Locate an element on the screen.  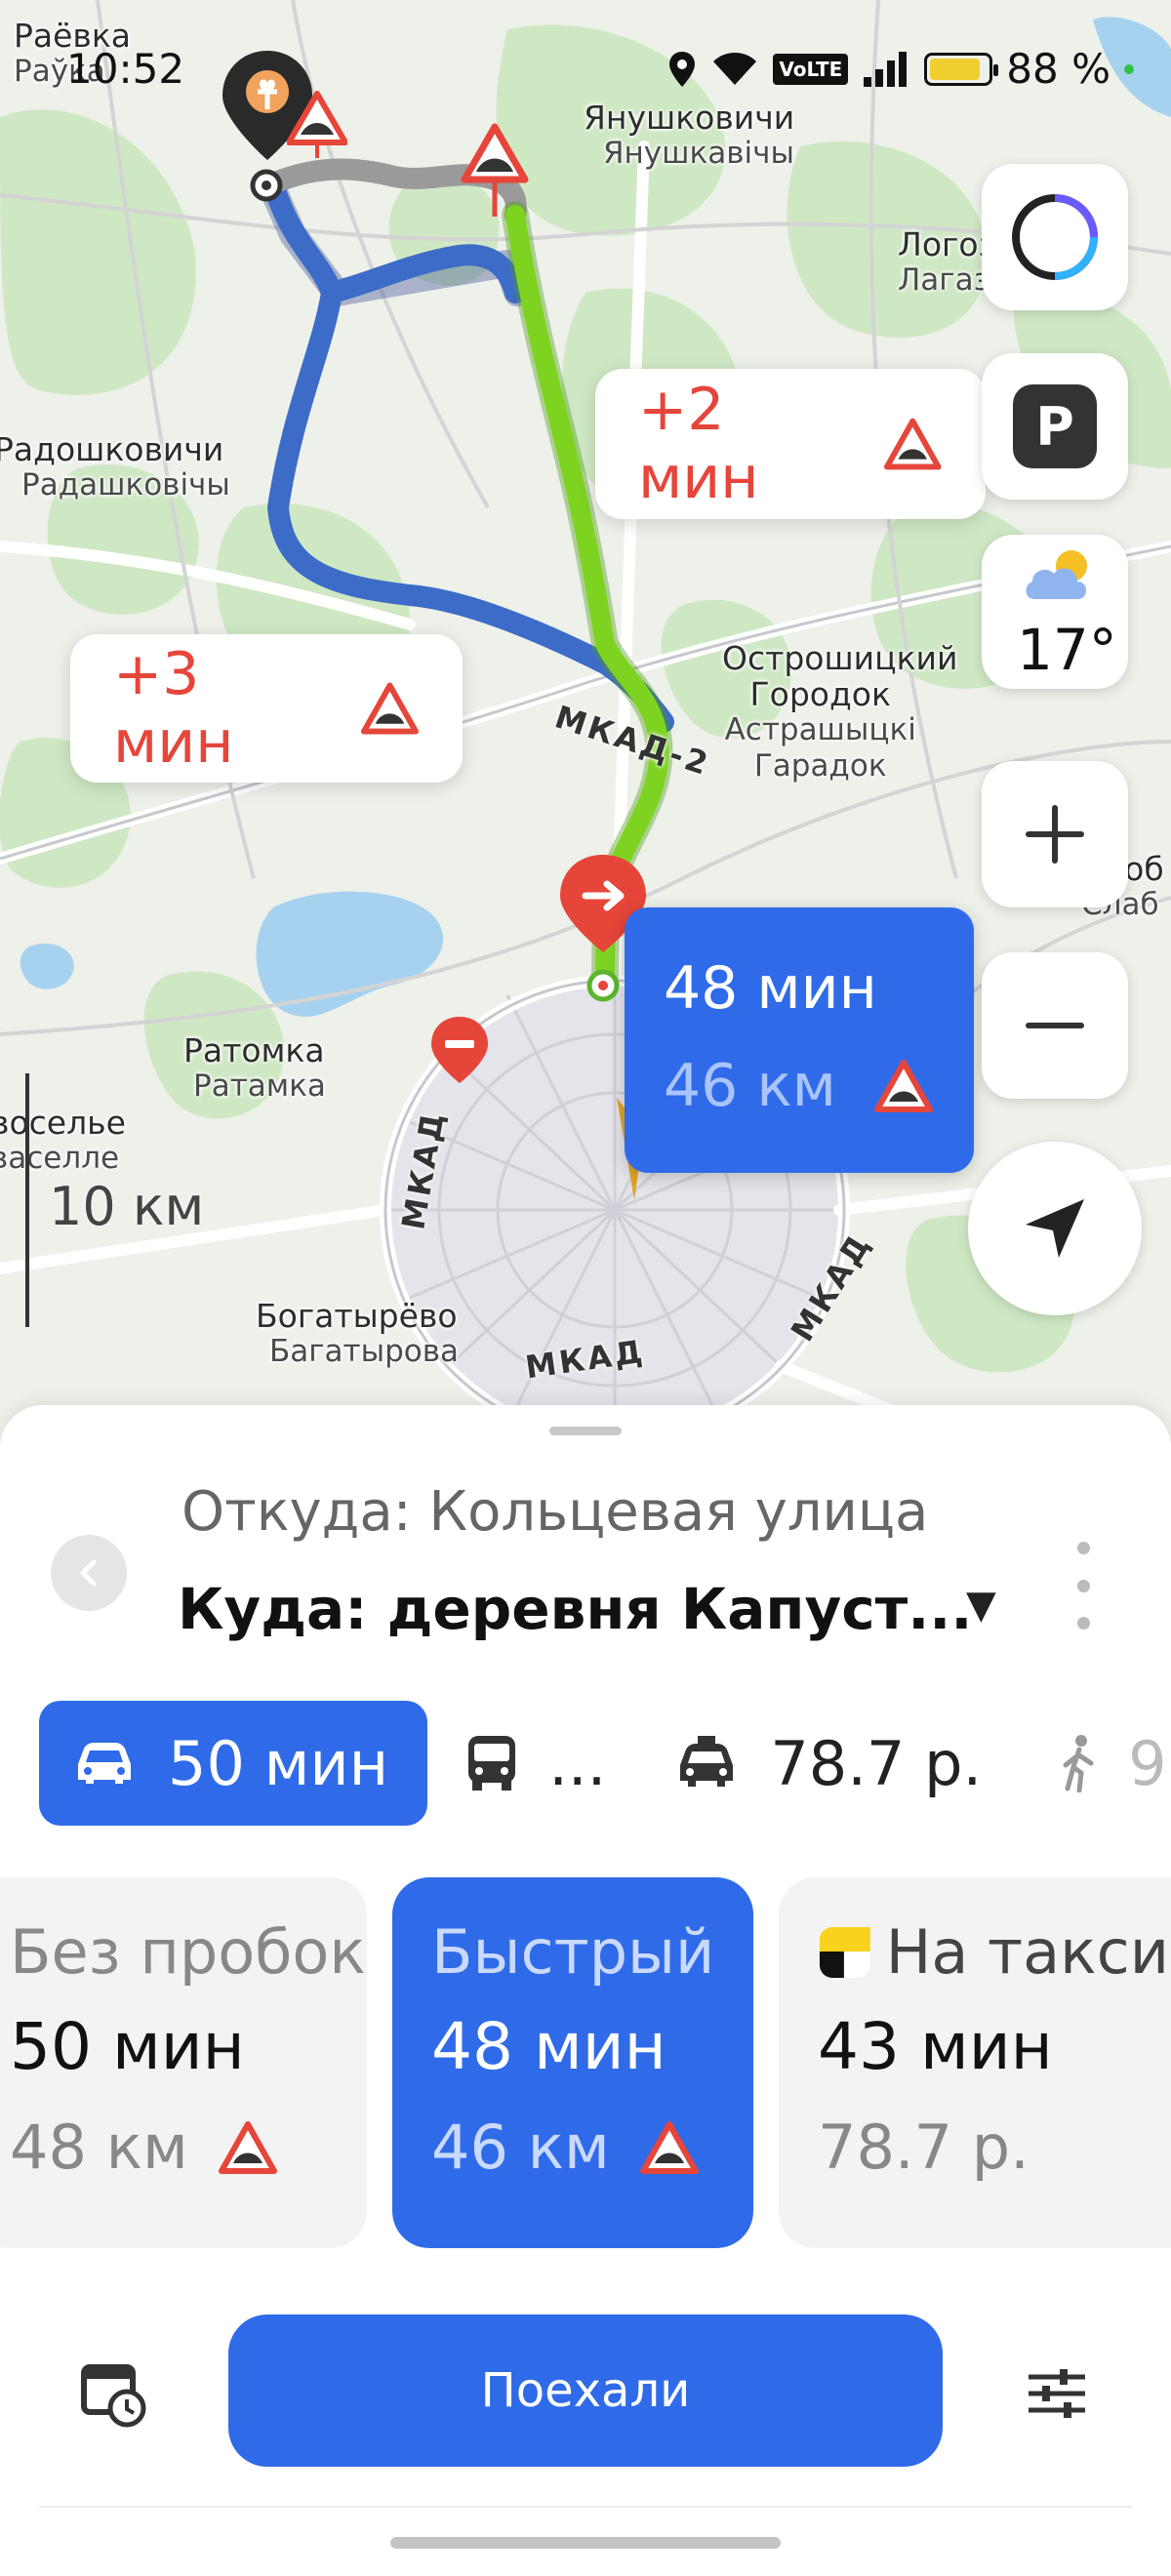
route-option-distance-row: 78.7 р. is located at coordinates (993, 2147).